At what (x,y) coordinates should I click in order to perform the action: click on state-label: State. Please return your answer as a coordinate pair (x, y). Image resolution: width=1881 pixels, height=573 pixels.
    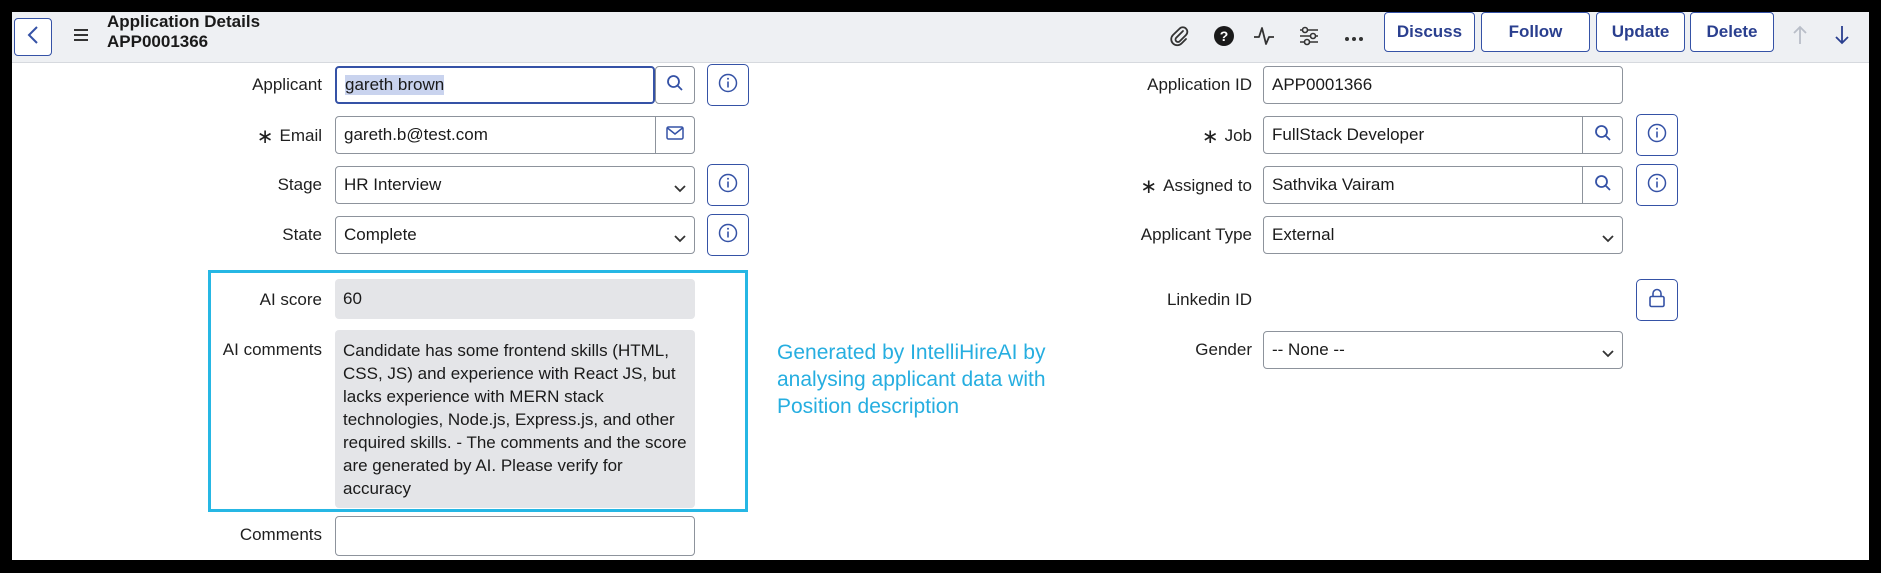
    Looking at the image, I should click on (302, 234).